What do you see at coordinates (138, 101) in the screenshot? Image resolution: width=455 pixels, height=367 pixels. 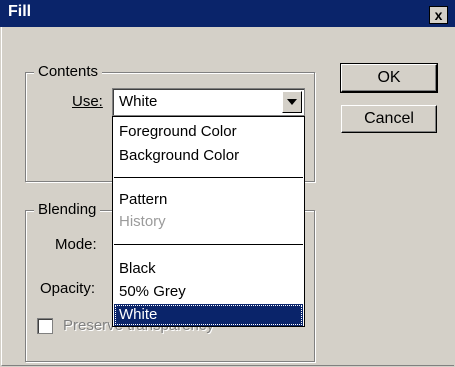 I see `use-select-value: White` at bounding box center [138, 101].